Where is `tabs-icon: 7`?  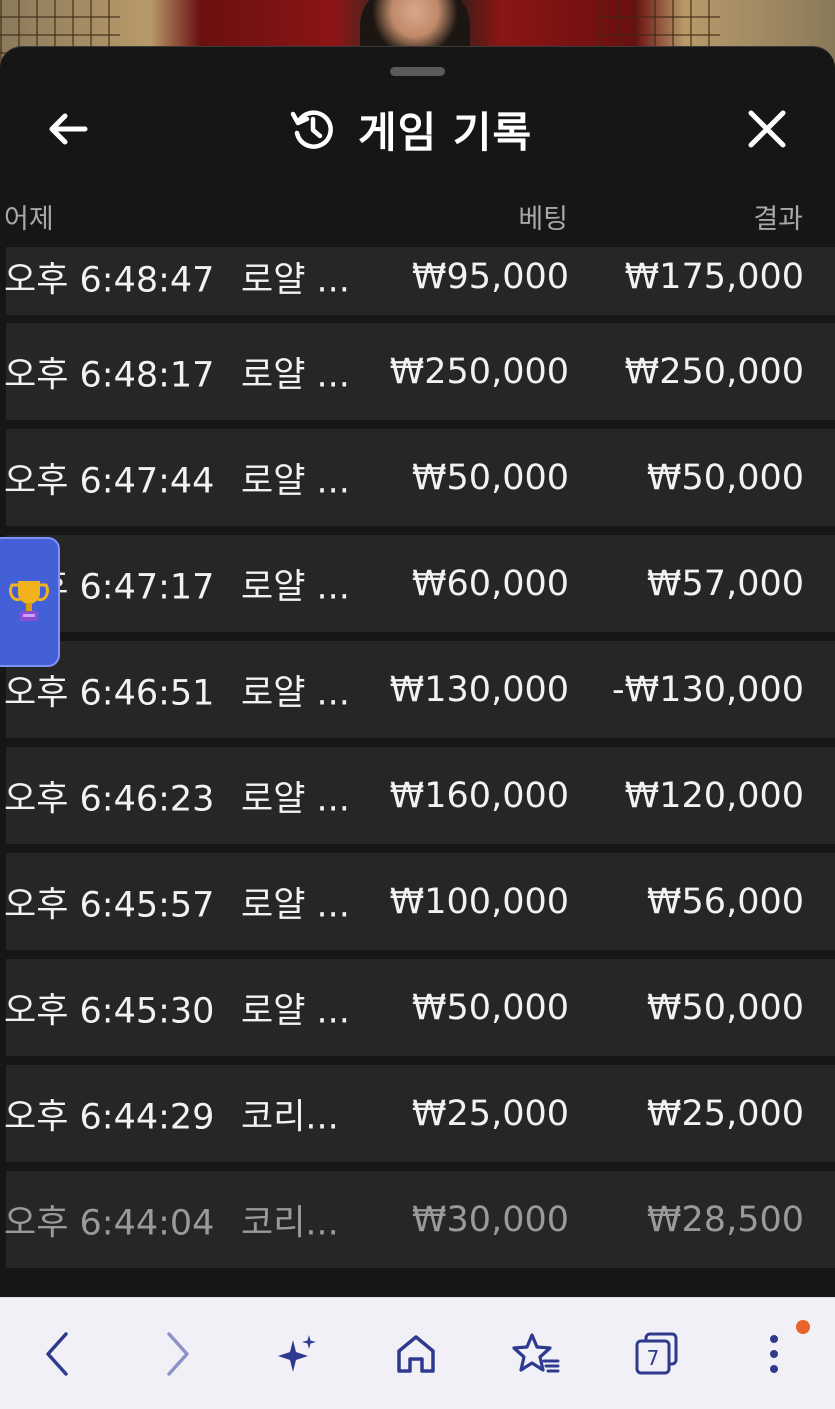
tabs-icon: 7 is located at coordinates (656, 1353).